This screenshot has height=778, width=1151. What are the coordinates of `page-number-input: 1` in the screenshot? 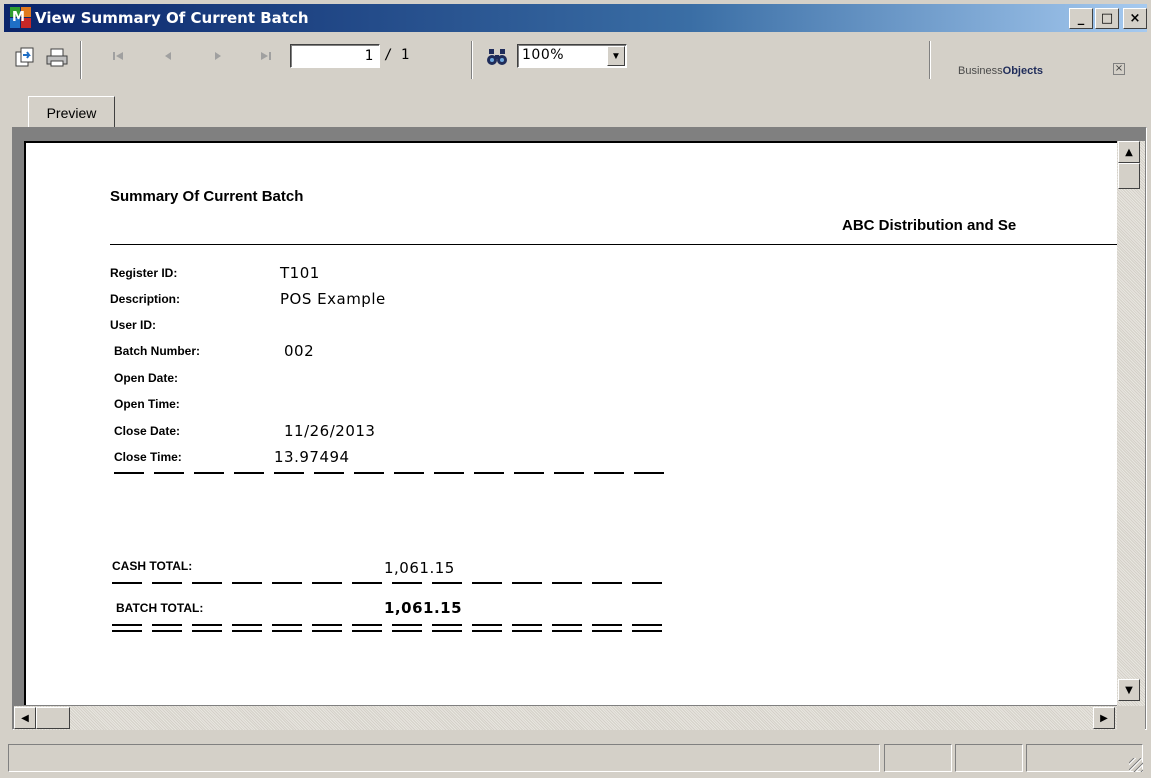 It's located at (335, 56).